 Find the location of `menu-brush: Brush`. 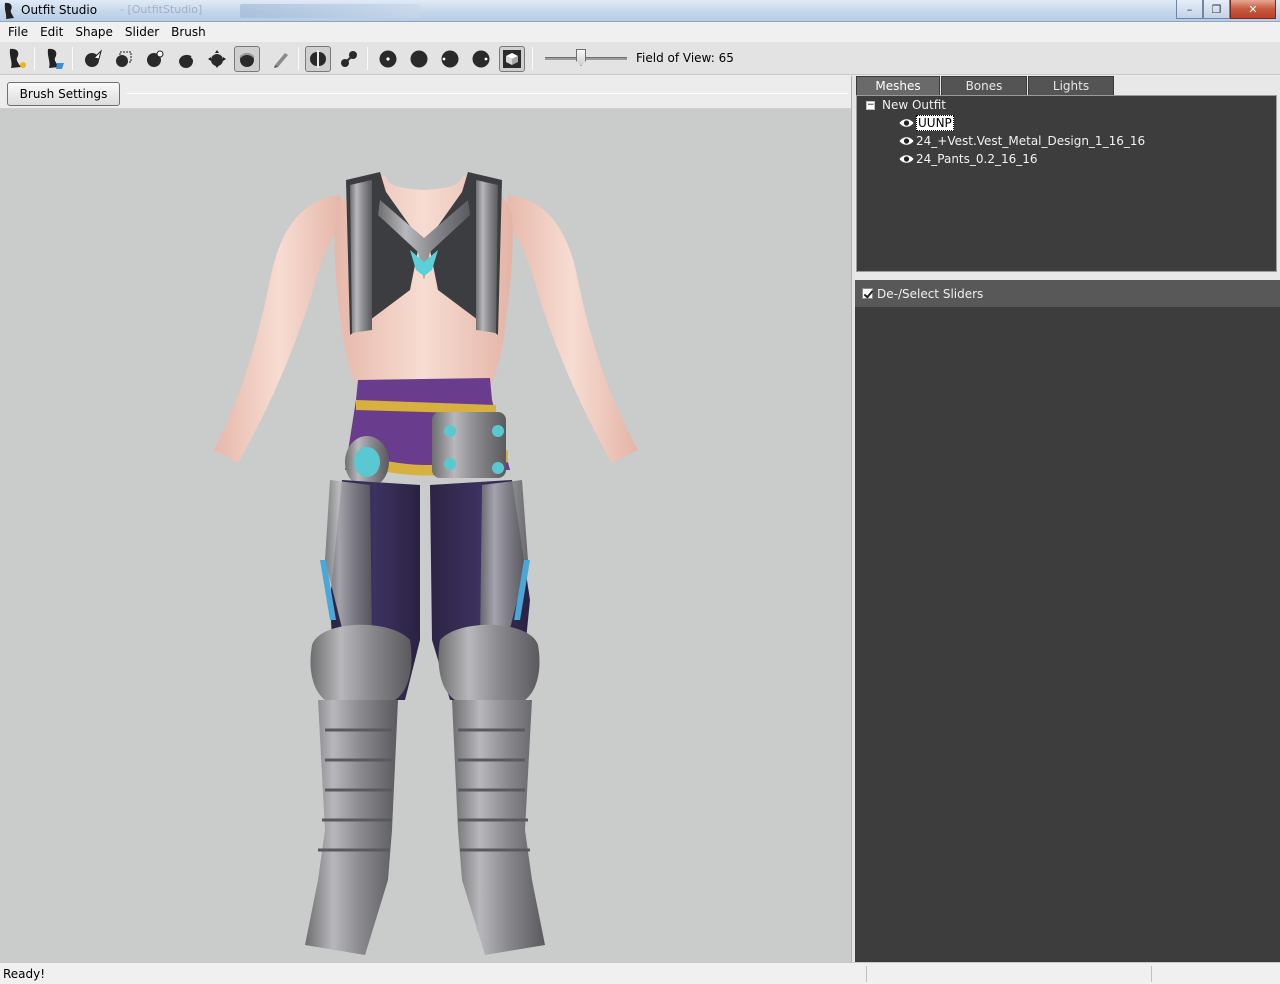

menu-brush: Brush is located at coordinates (188, 32).